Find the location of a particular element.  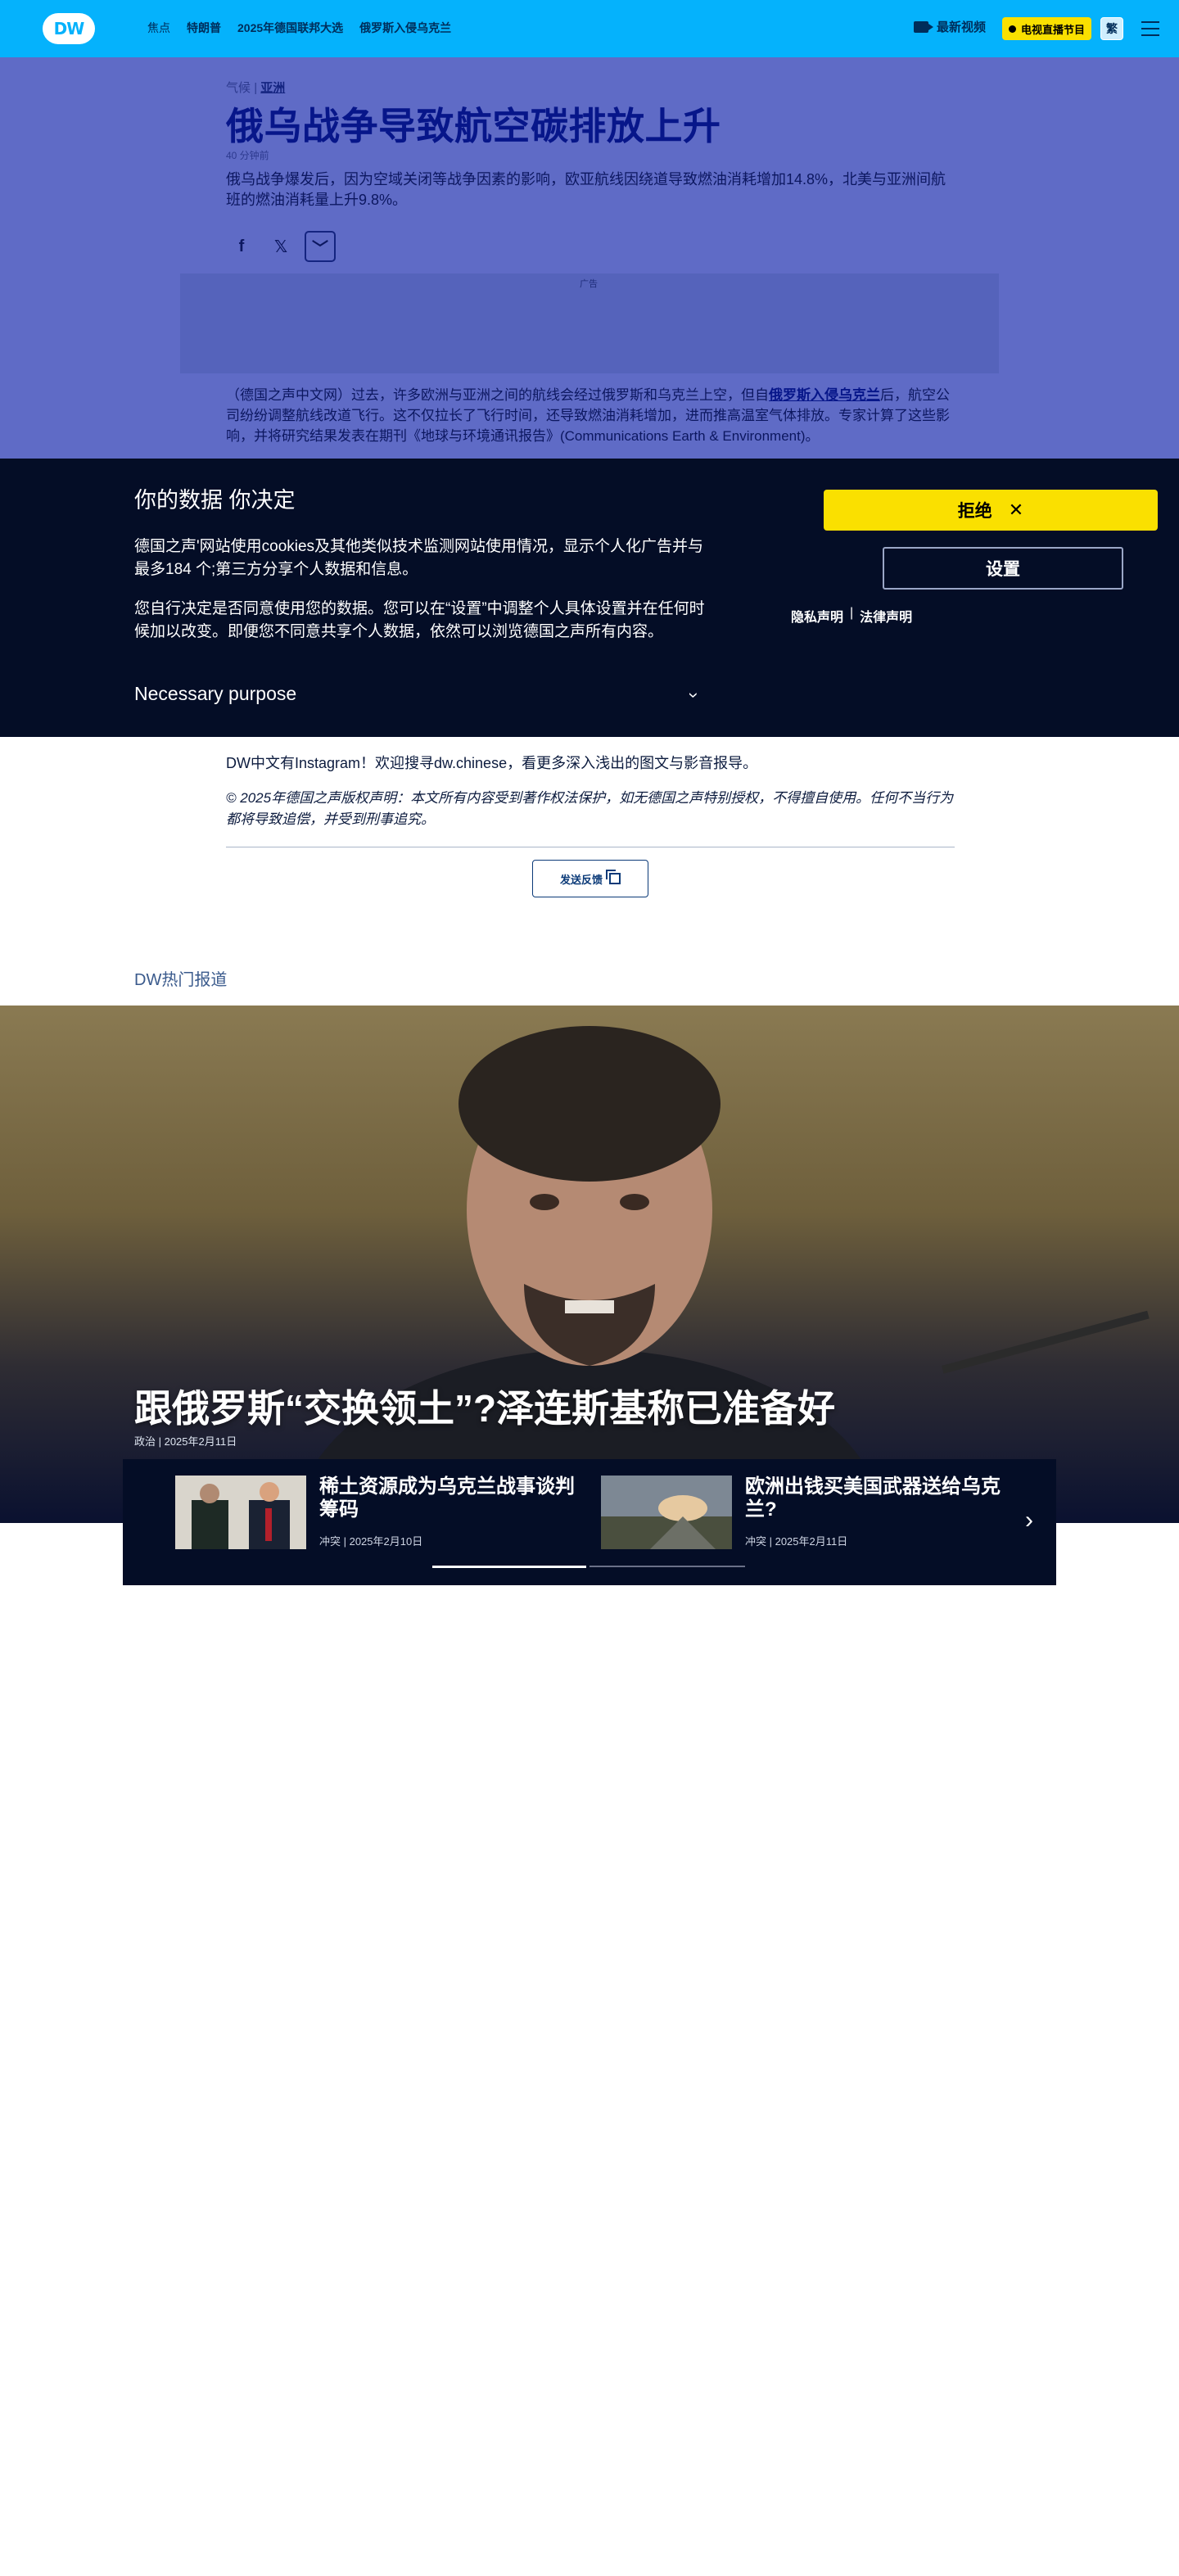

privacy-link: 隐私声明 is located at coordinates (817, 616).